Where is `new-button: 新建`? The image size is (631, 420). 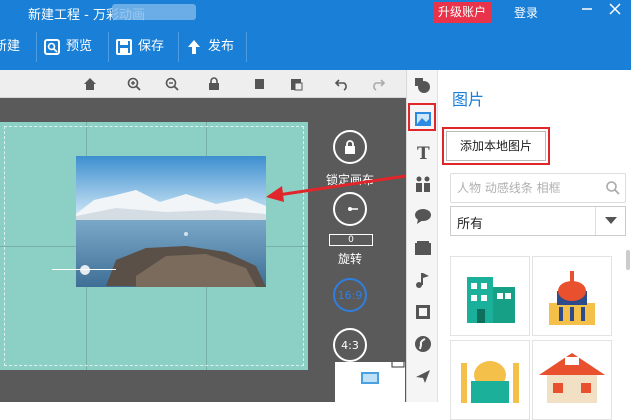
new-button: 新建 is located at coordinates (10, 47).